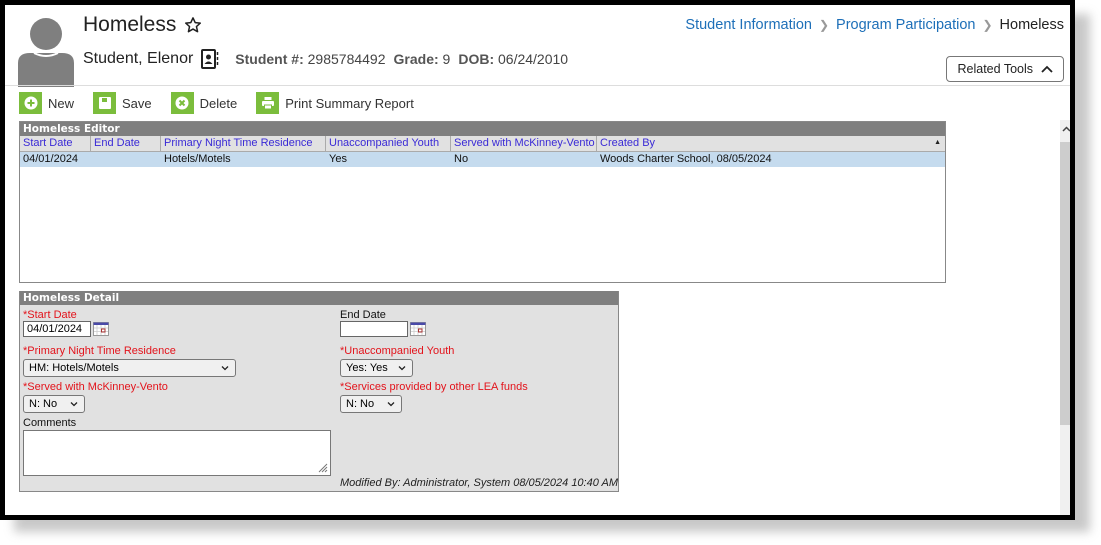 This screenshot has width=1101, height=545. I want to click on scroll-up-button, so click(1065, 129).